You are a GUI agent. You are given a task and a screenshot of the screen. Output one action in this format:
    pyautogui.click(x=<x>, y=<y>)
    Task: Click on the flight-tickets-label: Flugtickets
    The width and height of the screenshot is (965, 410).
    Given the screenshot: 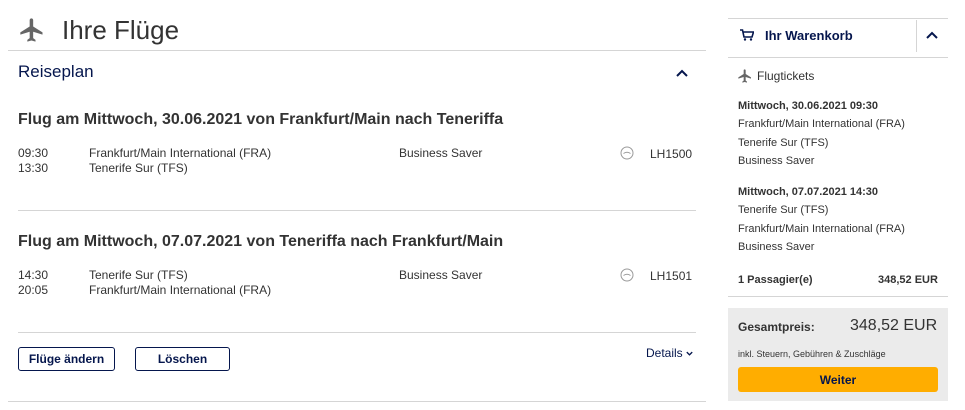 What is the action you would take?
    pyautogui.click(x=786, y=76)
    